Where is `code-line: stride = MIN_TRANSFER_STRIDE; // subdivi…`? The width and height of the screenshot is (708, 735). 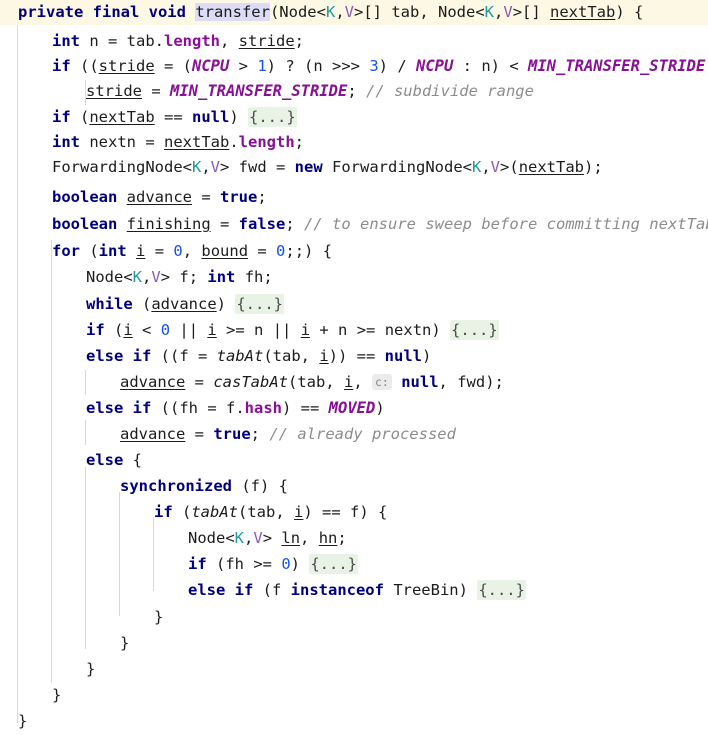 code-line: stride = MIN_TRANSFER_STRIDE; // subdivi… is located at coordinates (354, 91).